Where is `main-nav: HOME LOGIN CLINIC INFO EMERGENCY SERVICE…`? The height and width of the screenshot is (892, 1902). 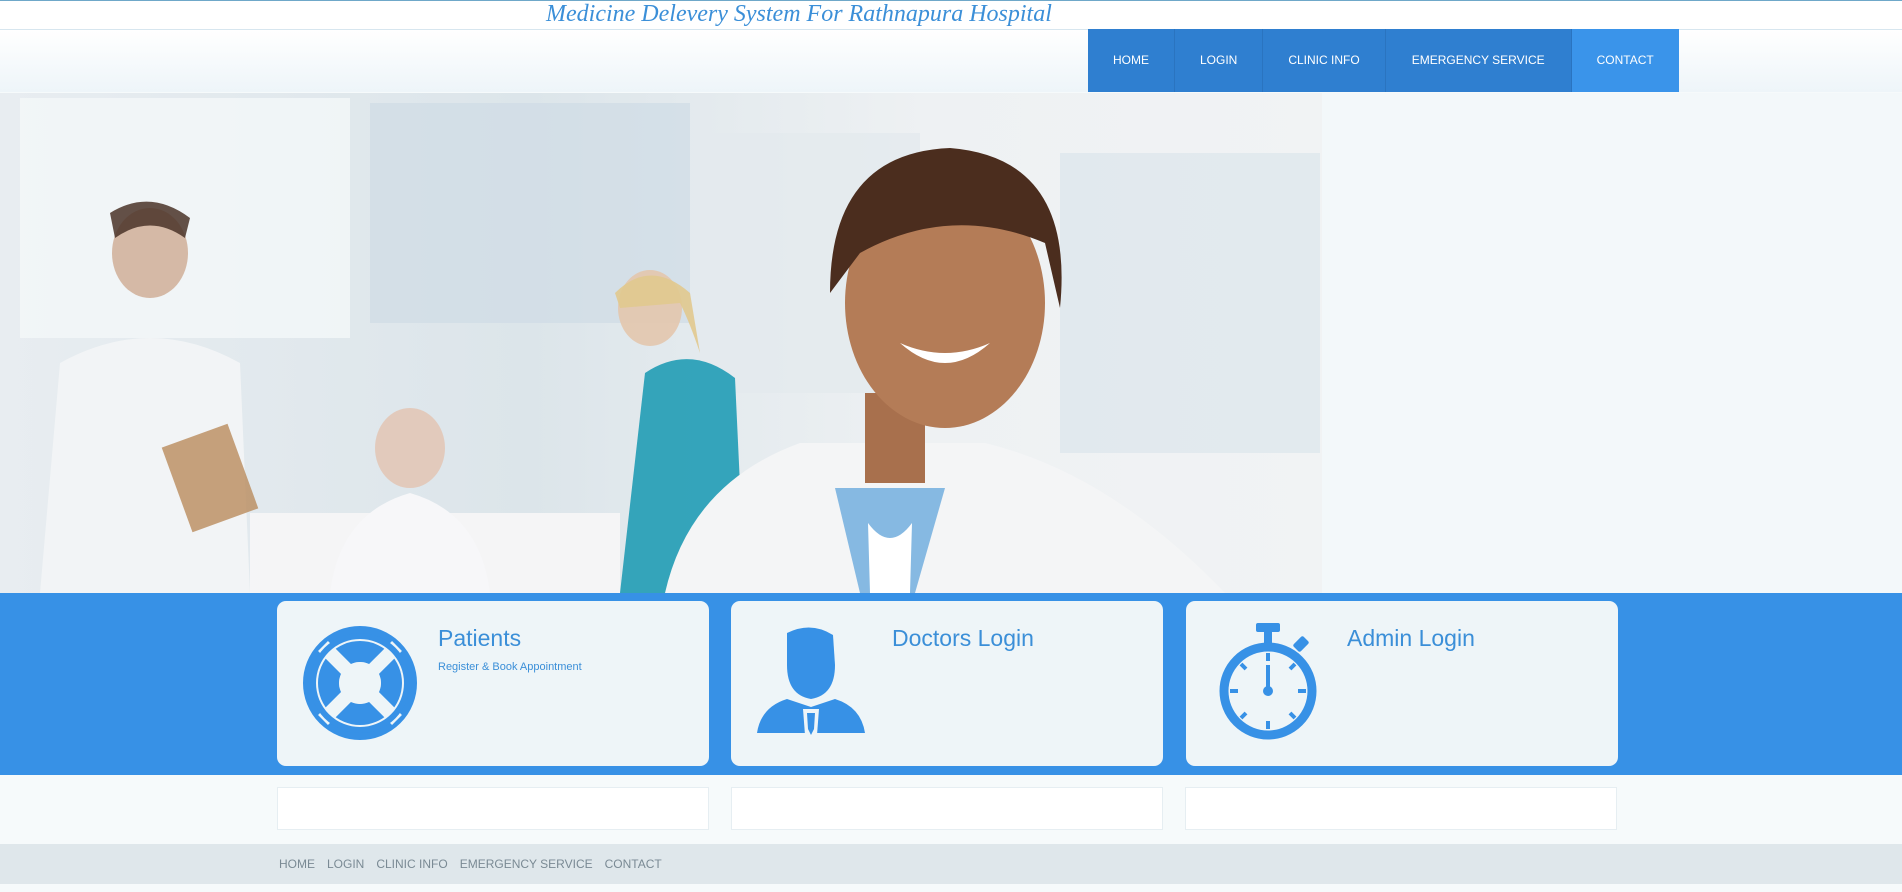 main-nav: HOME LOGIN CLINIC INFO EMERGENCY SERVICE… is located at coordinates (1383, 60).